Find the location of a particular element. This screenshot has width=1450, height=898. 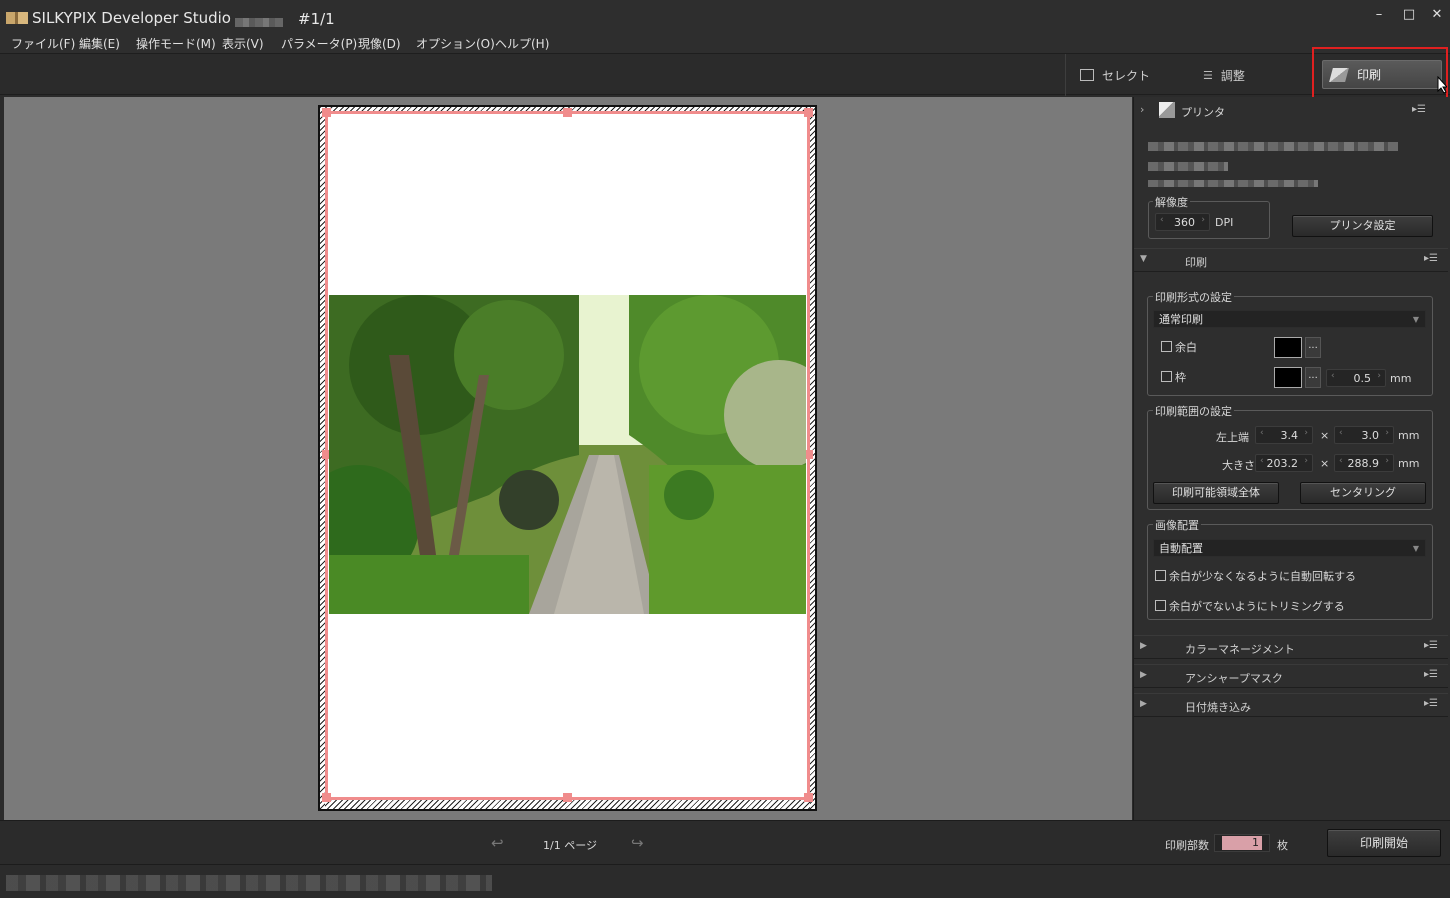

print-menu-icon: ▸☰ is located at coordinates (1431, 258).